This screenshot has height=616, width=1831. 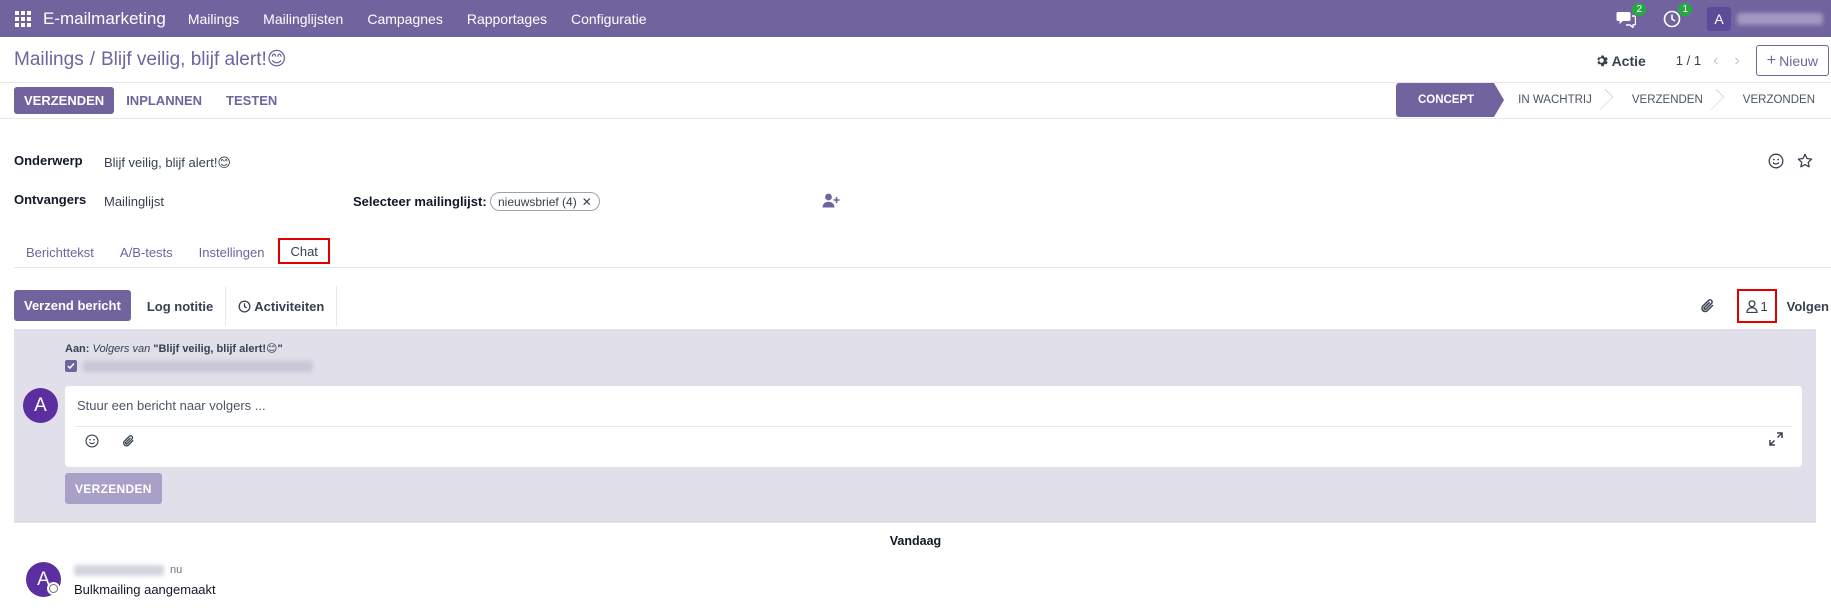 I want to click on tab-instellingen: Instellingen, so click(x=232, y=252).